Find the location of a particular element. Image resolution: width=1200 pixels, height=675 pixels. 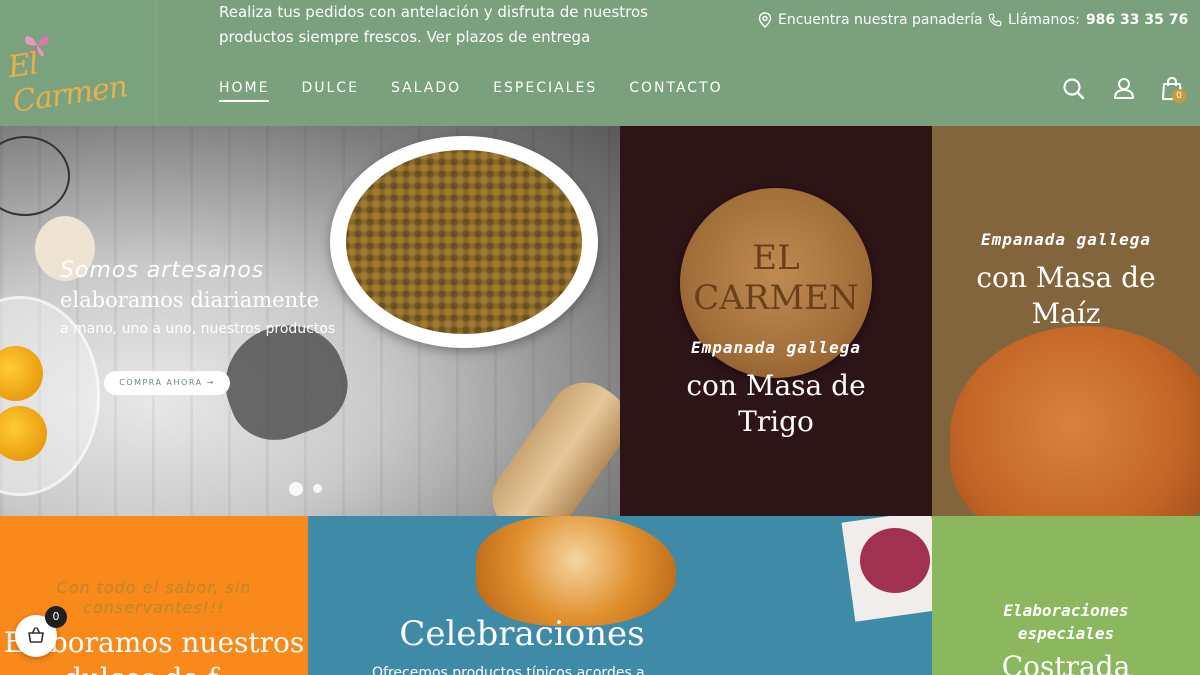

card-tagline-line-1: Con todo el sabor, sin is located at coordinates (154, 587).